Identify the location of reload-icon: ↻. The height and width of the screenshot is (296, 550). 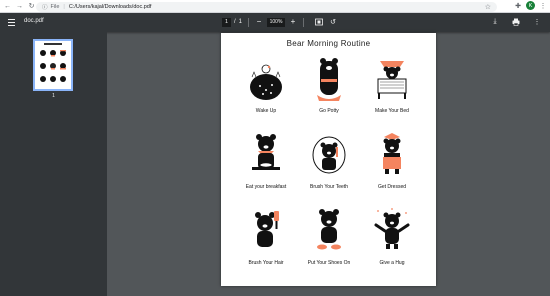
(31, 6).